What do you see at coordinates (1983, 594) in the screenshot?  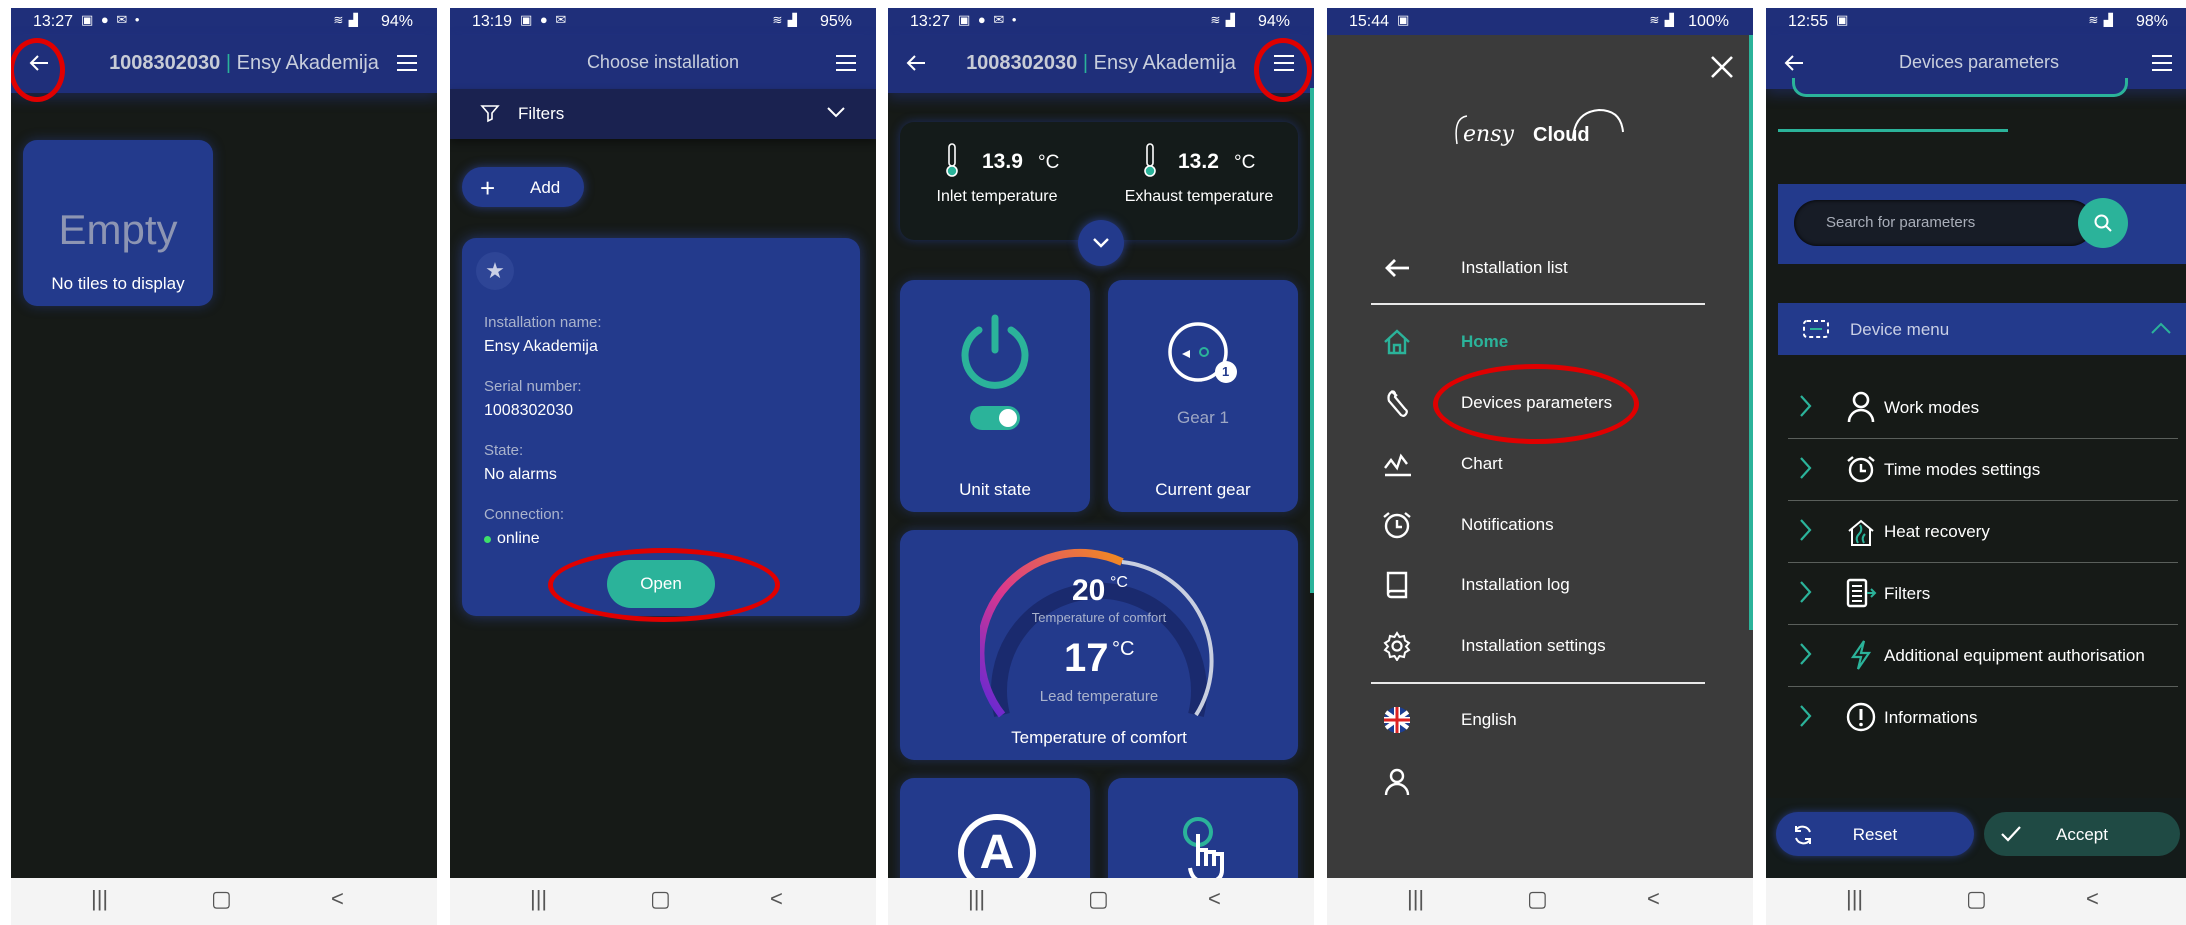 I see `param-filters: Filters` at bounding box center [1983, 594].